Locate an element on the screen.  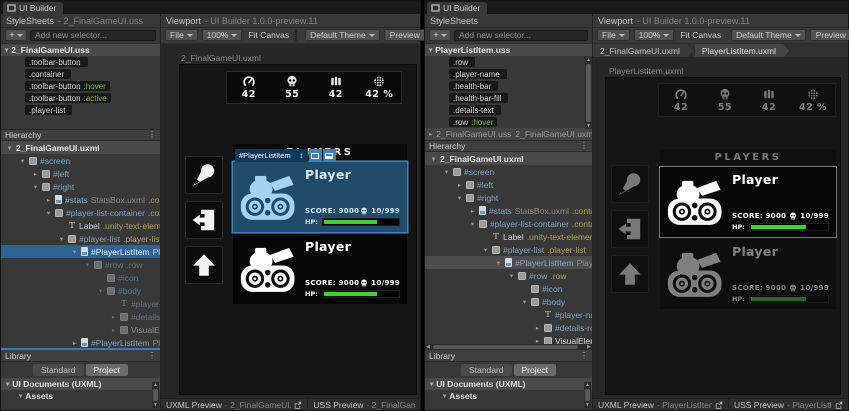
hierarchy-row: ▾ #right is located at coordinates (80, 186).